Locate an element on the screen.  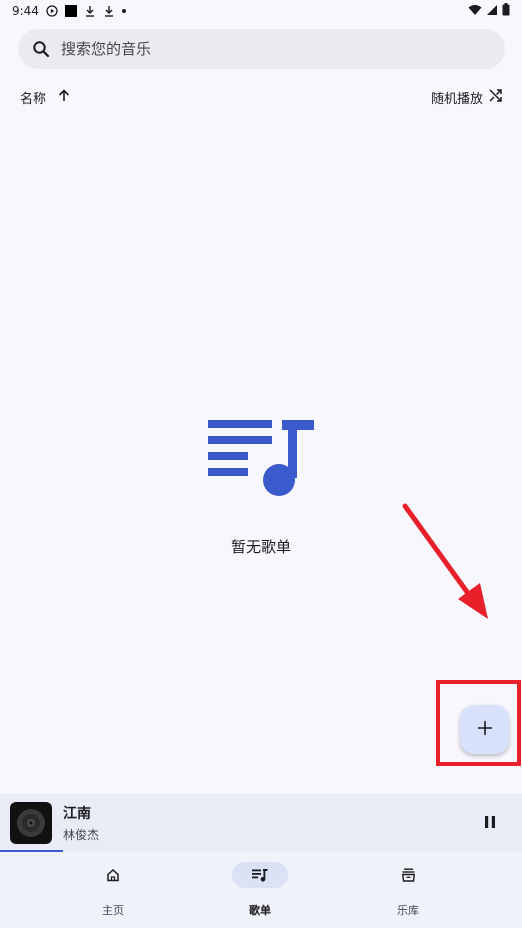
nav-pill-playlist is located at coordinates (260, 875).